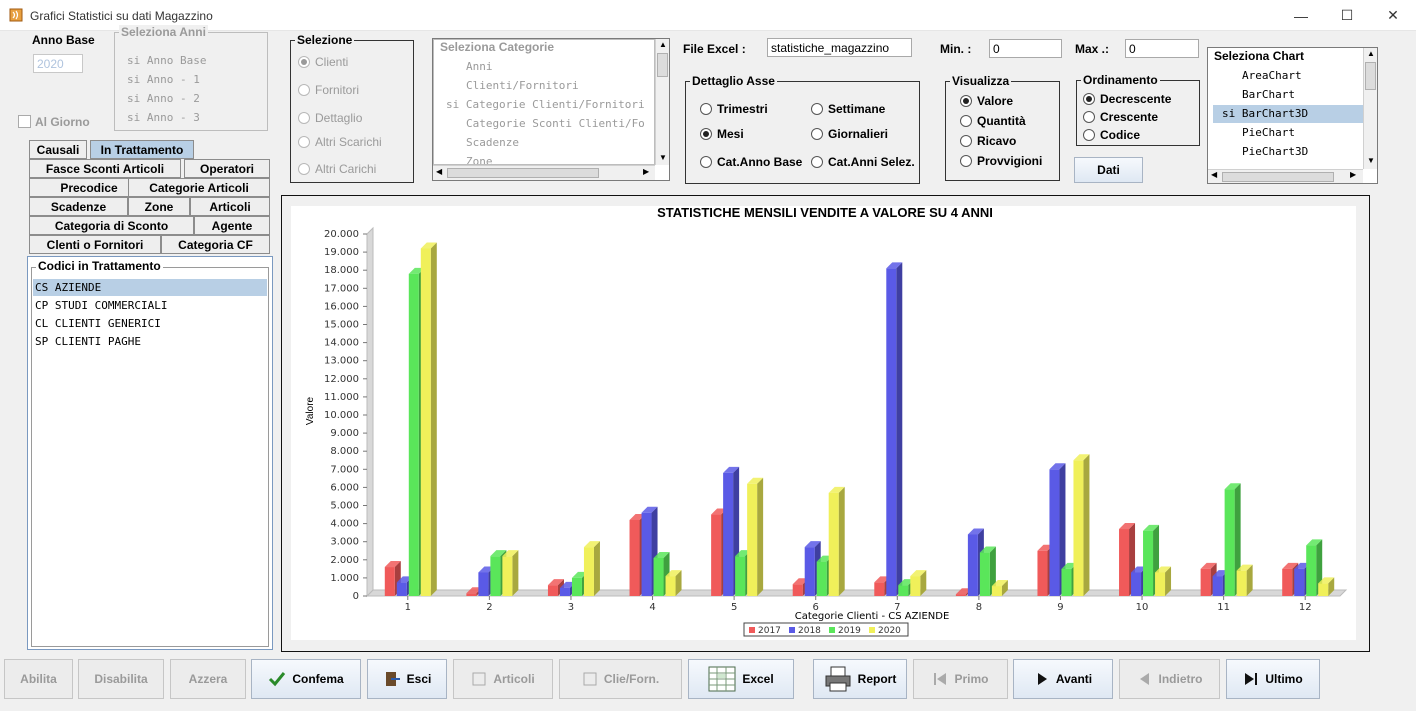  Describe the element at coordinates (1393, 15) in the screenshot. I see `close-button: ✕` at that location.